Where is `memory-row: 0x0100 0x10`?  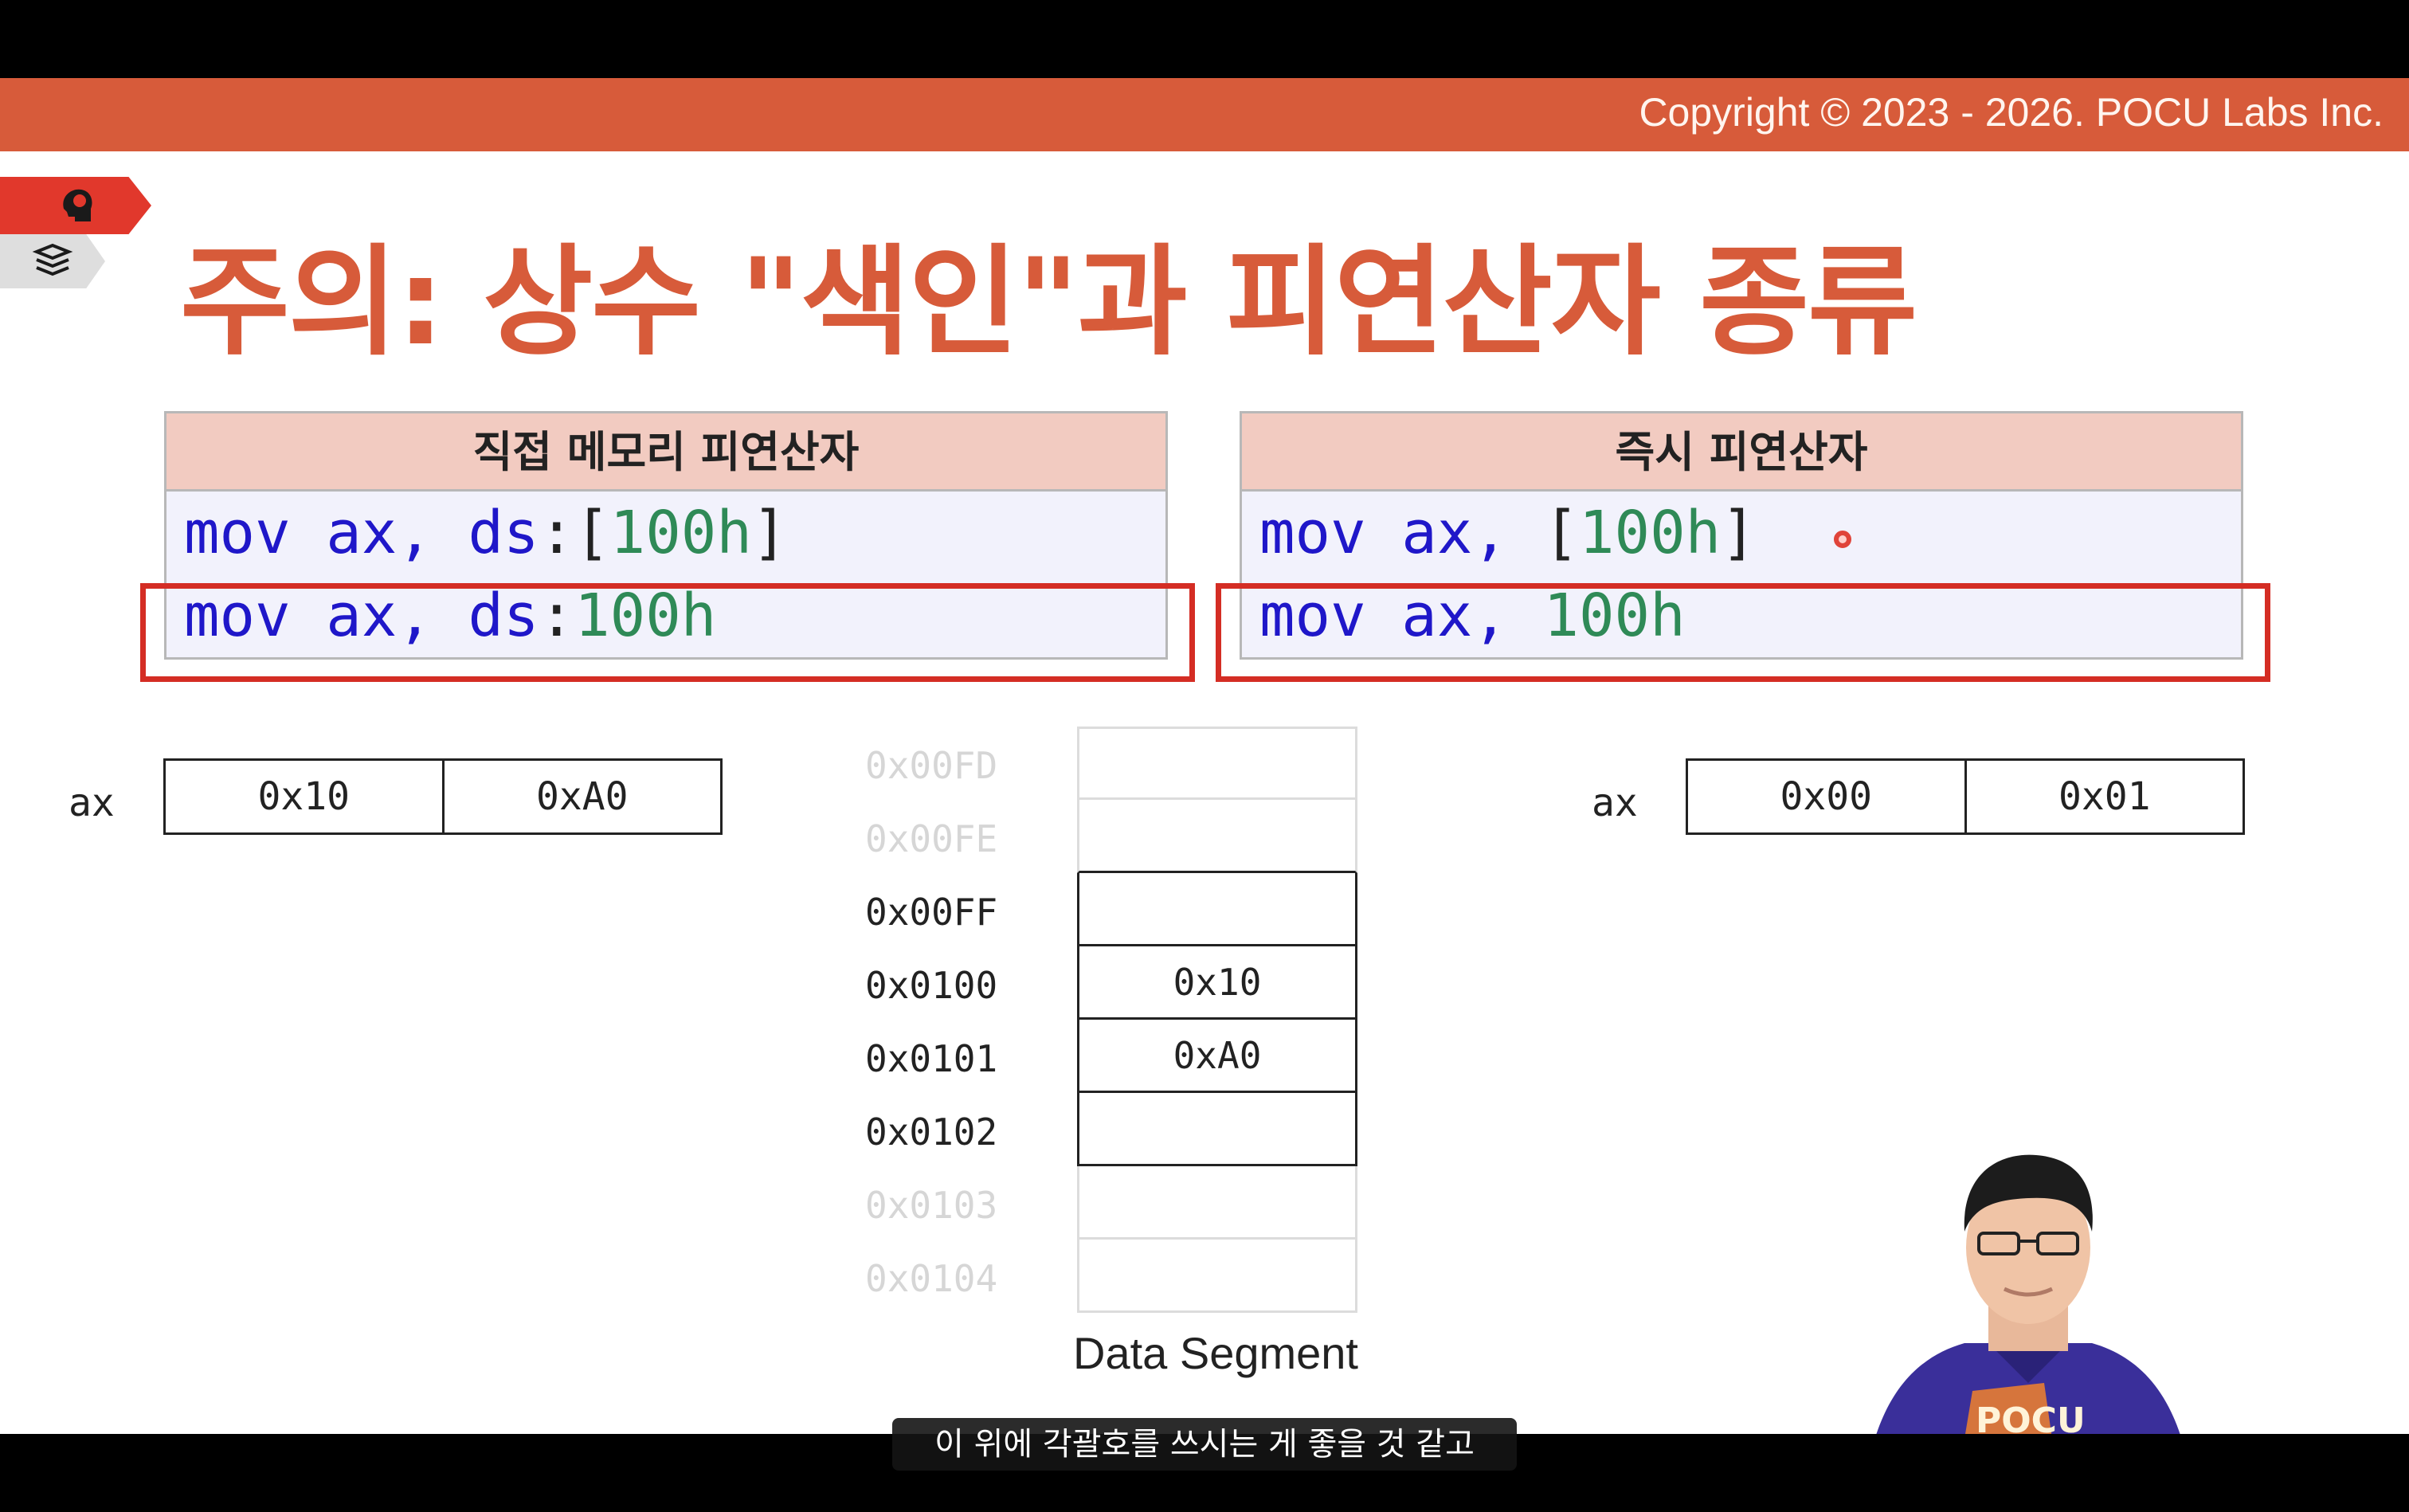
memory-row: 0x0100 0x10 is located at coordinates (1115, 983).